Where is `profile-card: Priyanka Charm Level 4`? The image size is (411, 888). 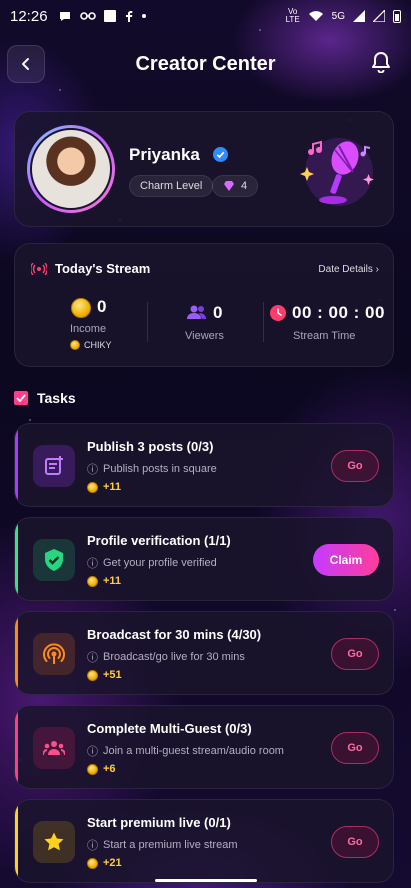
profile-card: Priyanka Charm Level 4 is located at coordinates (204, 169).